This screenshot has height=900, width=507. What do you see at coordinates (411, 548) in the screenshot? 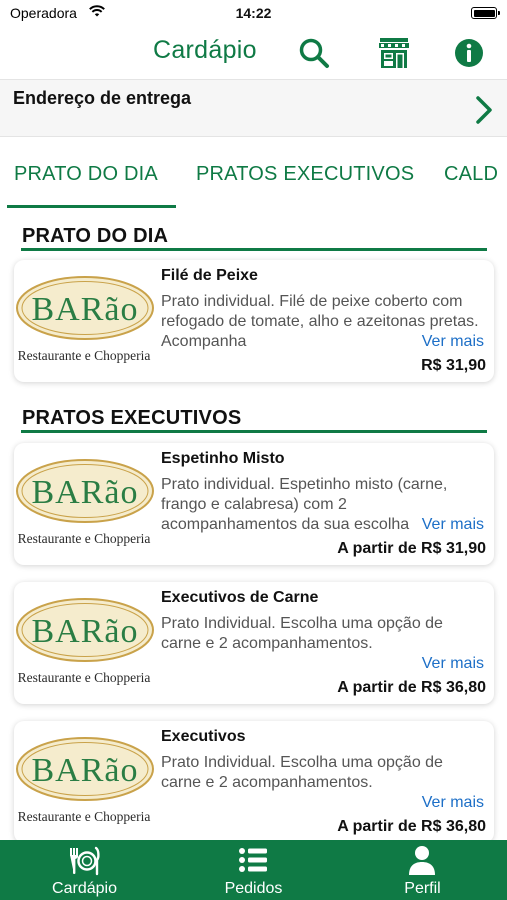
I see `menu-item-price: A partir de R$ 31,90` at bounding box center [411, 548].